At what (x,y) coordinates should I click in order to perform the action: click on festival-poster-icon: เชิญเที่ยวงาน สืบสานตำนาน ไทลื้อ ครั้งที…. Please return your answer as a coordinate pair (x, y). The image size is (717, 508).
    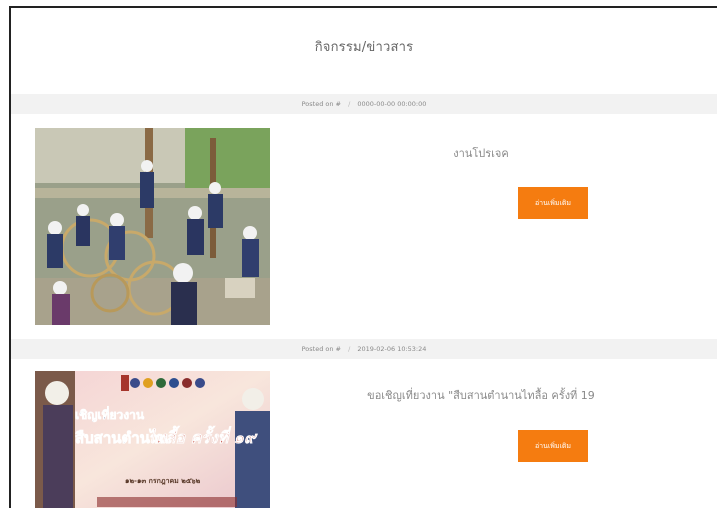
    Looking at the image, I should click on (152, 439).